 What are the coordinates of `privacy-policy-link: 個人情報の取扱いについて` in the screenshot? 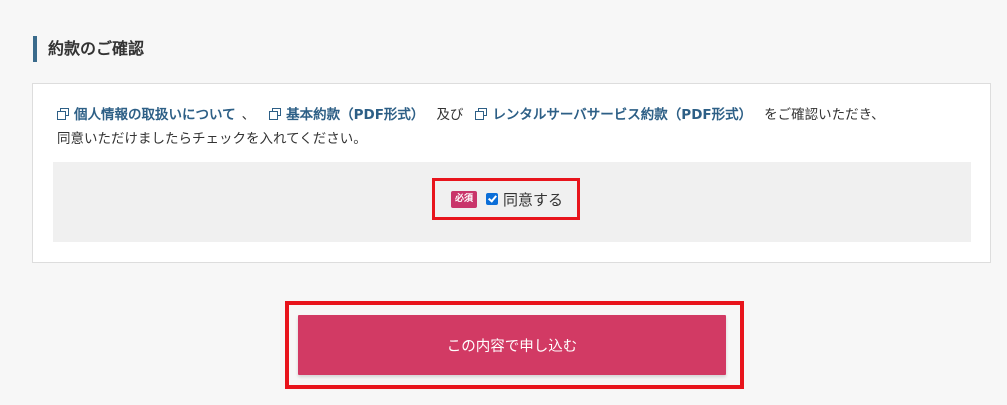 It's located at (146, 115).